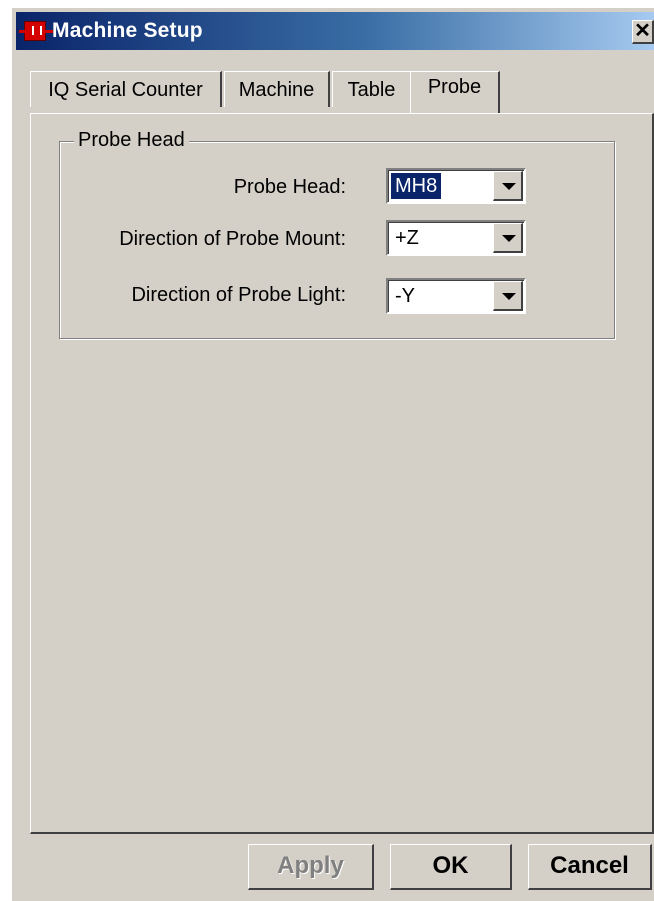 The image size is (654, 901). I want to click on group-title: Probe Head, so click(131, 140).